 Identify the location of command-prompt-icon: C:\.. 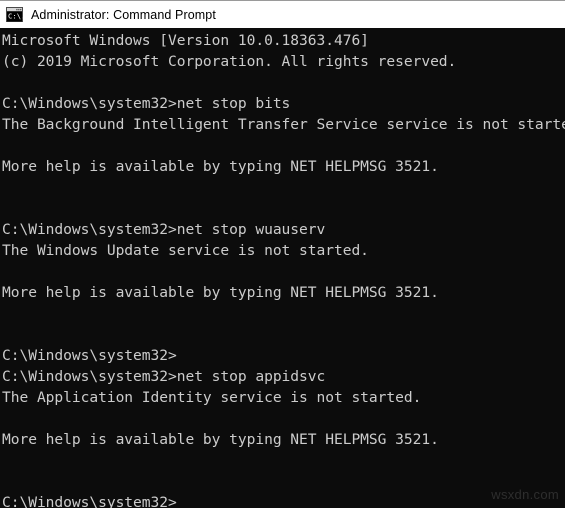
(14, 14).